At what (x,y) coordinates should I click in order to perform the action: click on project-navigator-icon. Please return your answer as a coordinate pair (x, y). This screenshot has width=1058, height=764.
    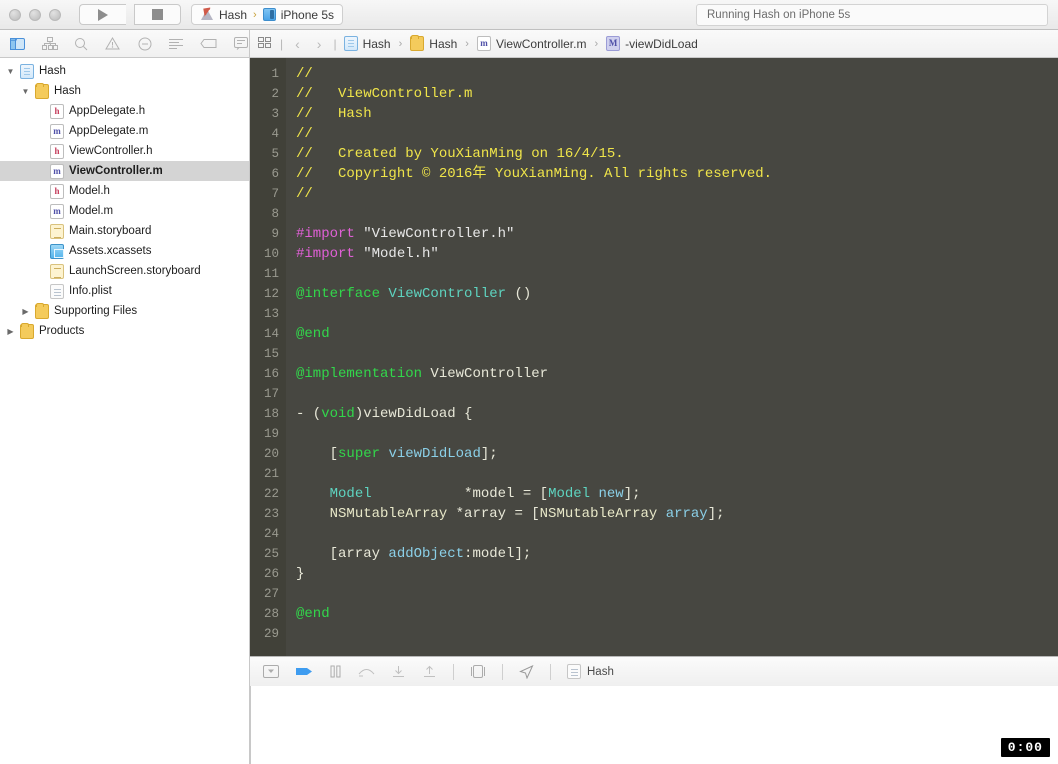
    Looking at the image, I should click on (18, 43).